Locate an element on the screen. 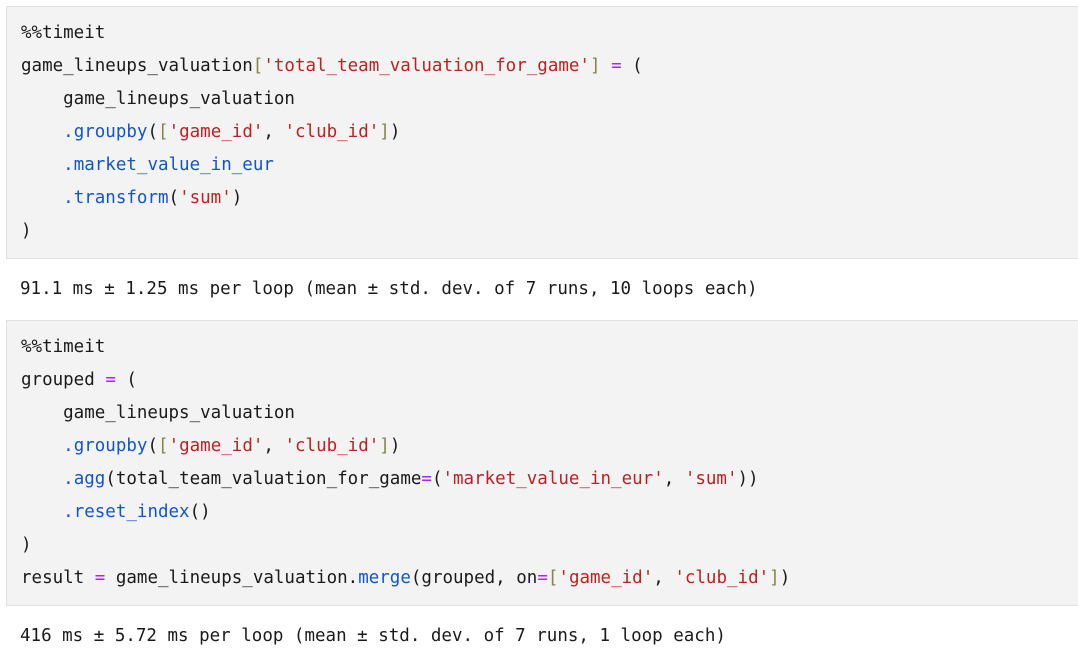 The width and height of the screenshot is (1078, 667). code-token-plain: result is located at coordinates (53, 578).